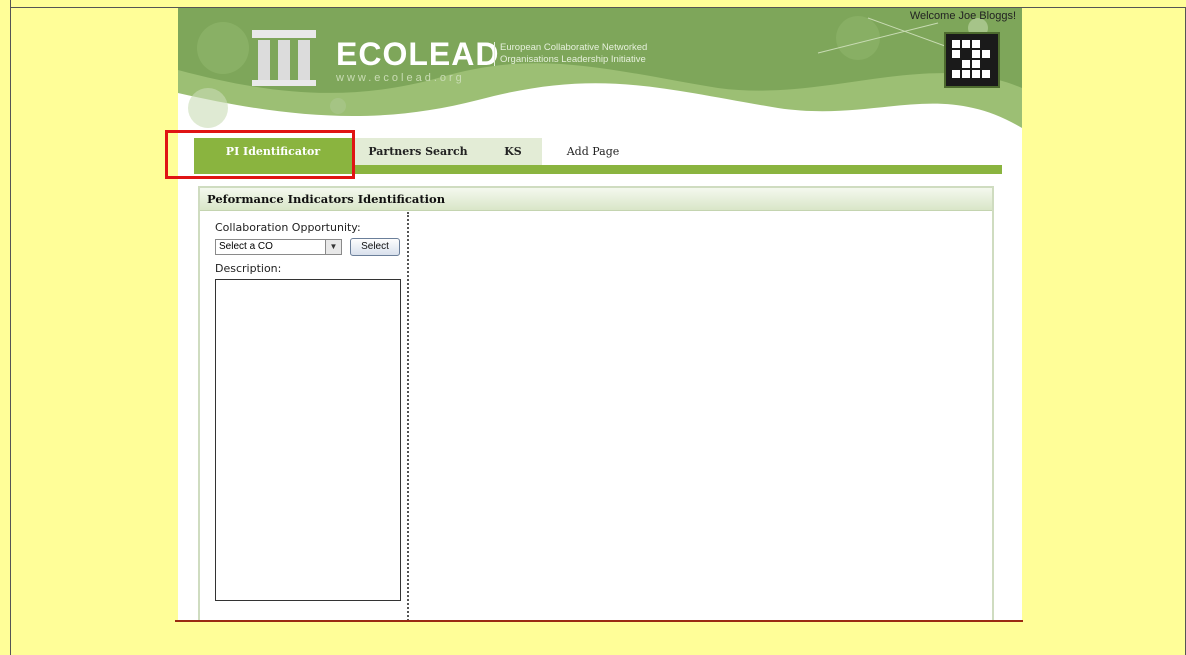 The height and width of the screenshot is (655, 1186). Describe the element at coordinates (400, 78) in the screenshot. I see `logo-url: www.ecolead.org` at that location.